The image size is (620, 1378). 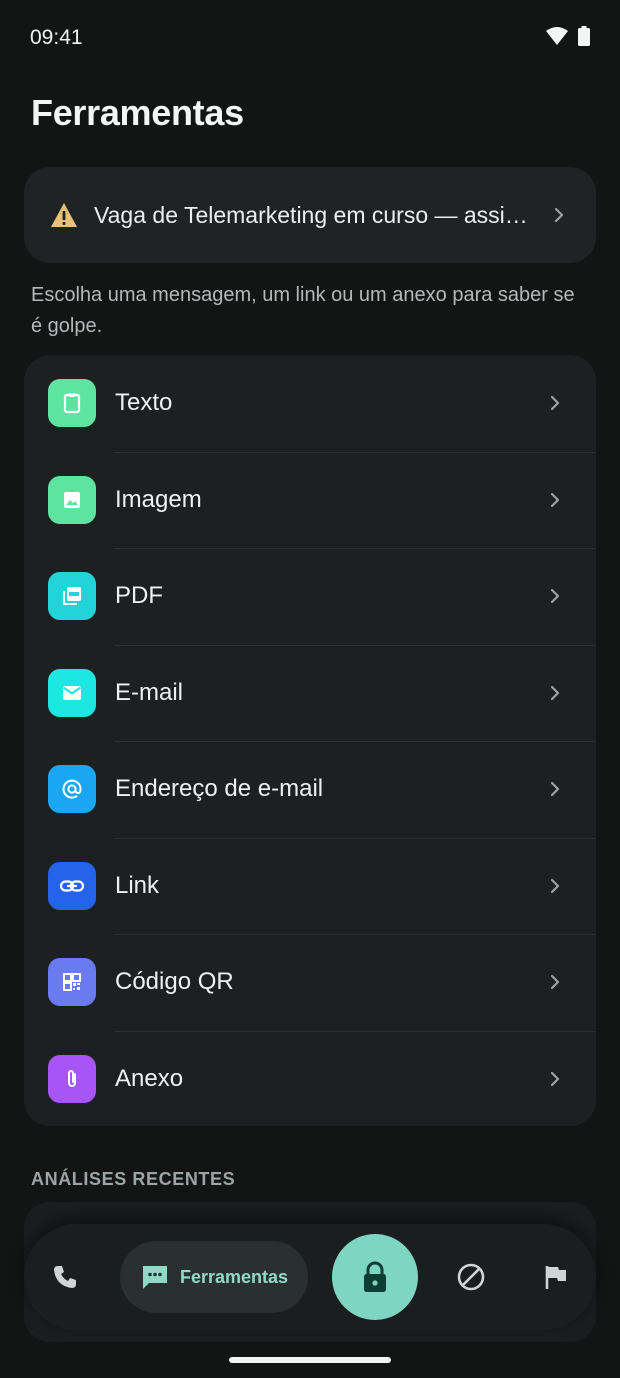 What do you see at coordinates (72, 982) in the screenshot?
I see `qr-code-icon` at bounding box center [72, 982].